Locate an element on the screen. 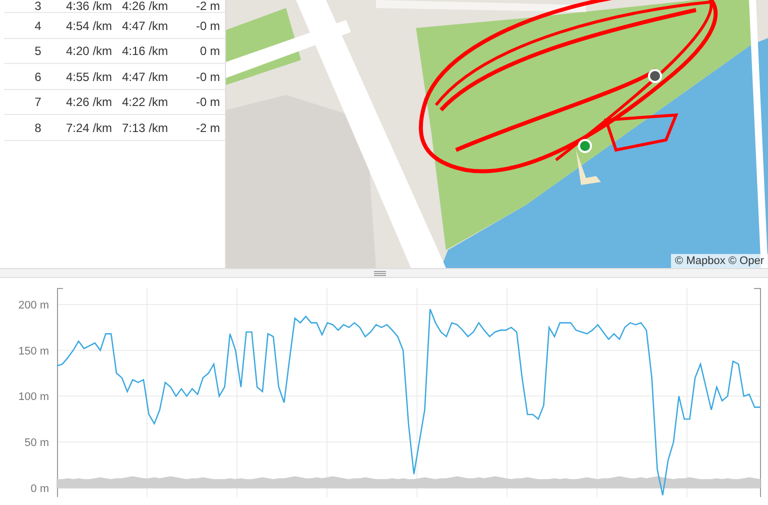 Image resolution: width=768 pixels, height=505 pixels. table-cell: 0 m is located at coordinates (210, 51).